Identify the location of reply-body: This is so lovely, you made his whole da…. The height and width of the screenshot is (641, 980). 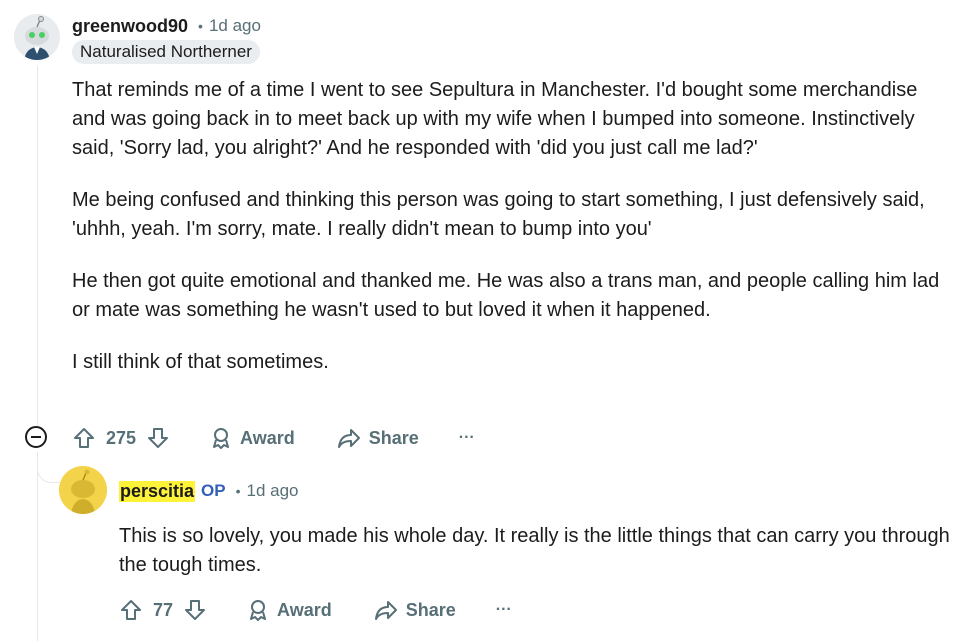
(539, 551).